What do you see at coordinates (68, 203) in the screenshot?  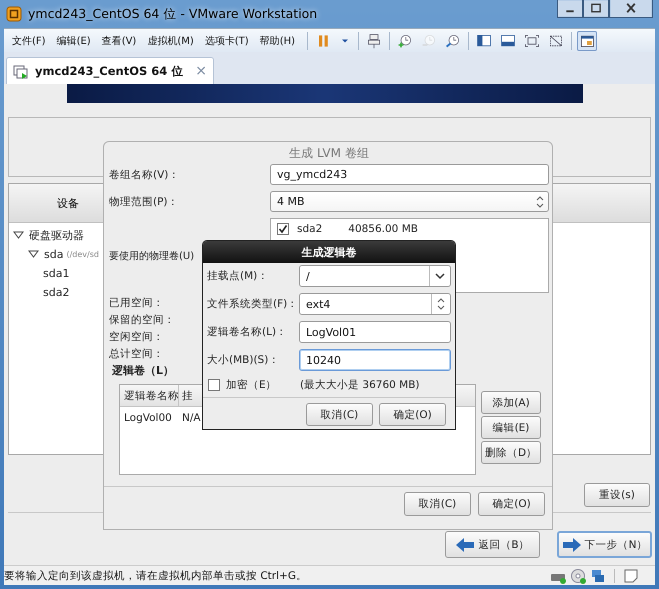 I see `column-header-label: 设备` at bounding box center [68, 203].